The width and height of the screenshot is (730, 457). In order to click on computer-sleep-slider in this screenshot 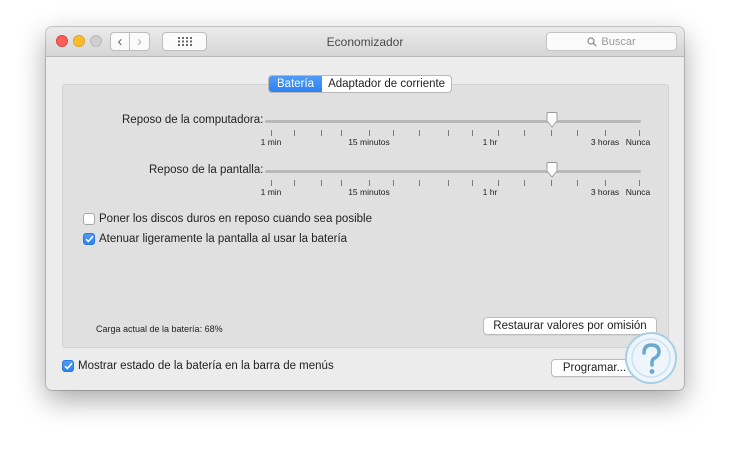, I will do `click(453, 122)`.